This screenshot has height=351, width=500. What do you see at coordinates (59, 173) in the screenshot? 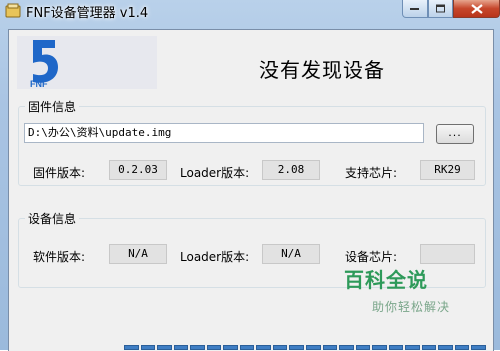
I see `firmware-version-label: 固件版本:` at bounding box center [59, 173].